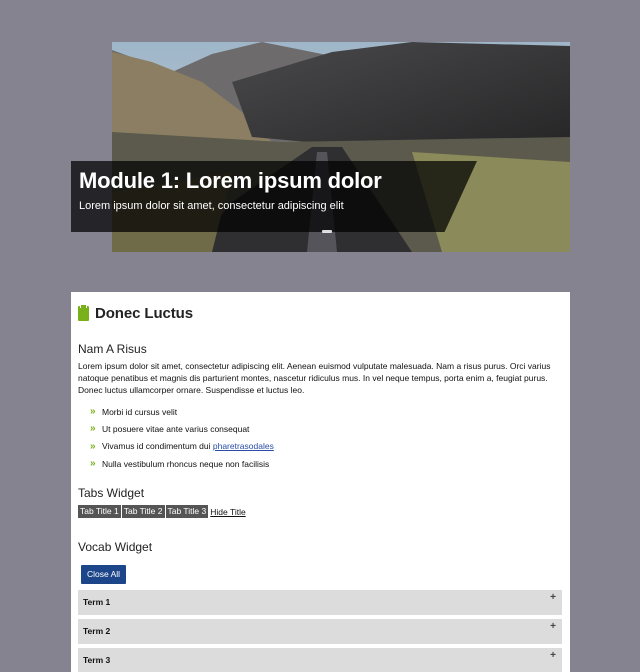 The image size is (640, 672). Describe the element at coordinates (187, 511) in the screenshot. I see `tab-title-3: Tab Title 3` at that location.